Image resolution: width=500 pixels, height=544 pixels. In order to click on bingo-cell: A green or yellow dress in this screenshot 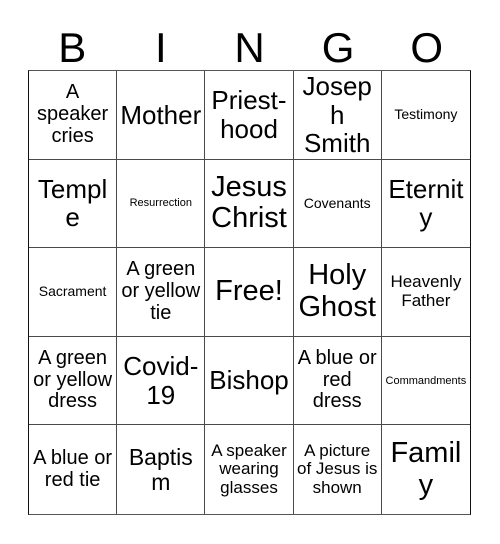, I will do `click(73, 381)`.